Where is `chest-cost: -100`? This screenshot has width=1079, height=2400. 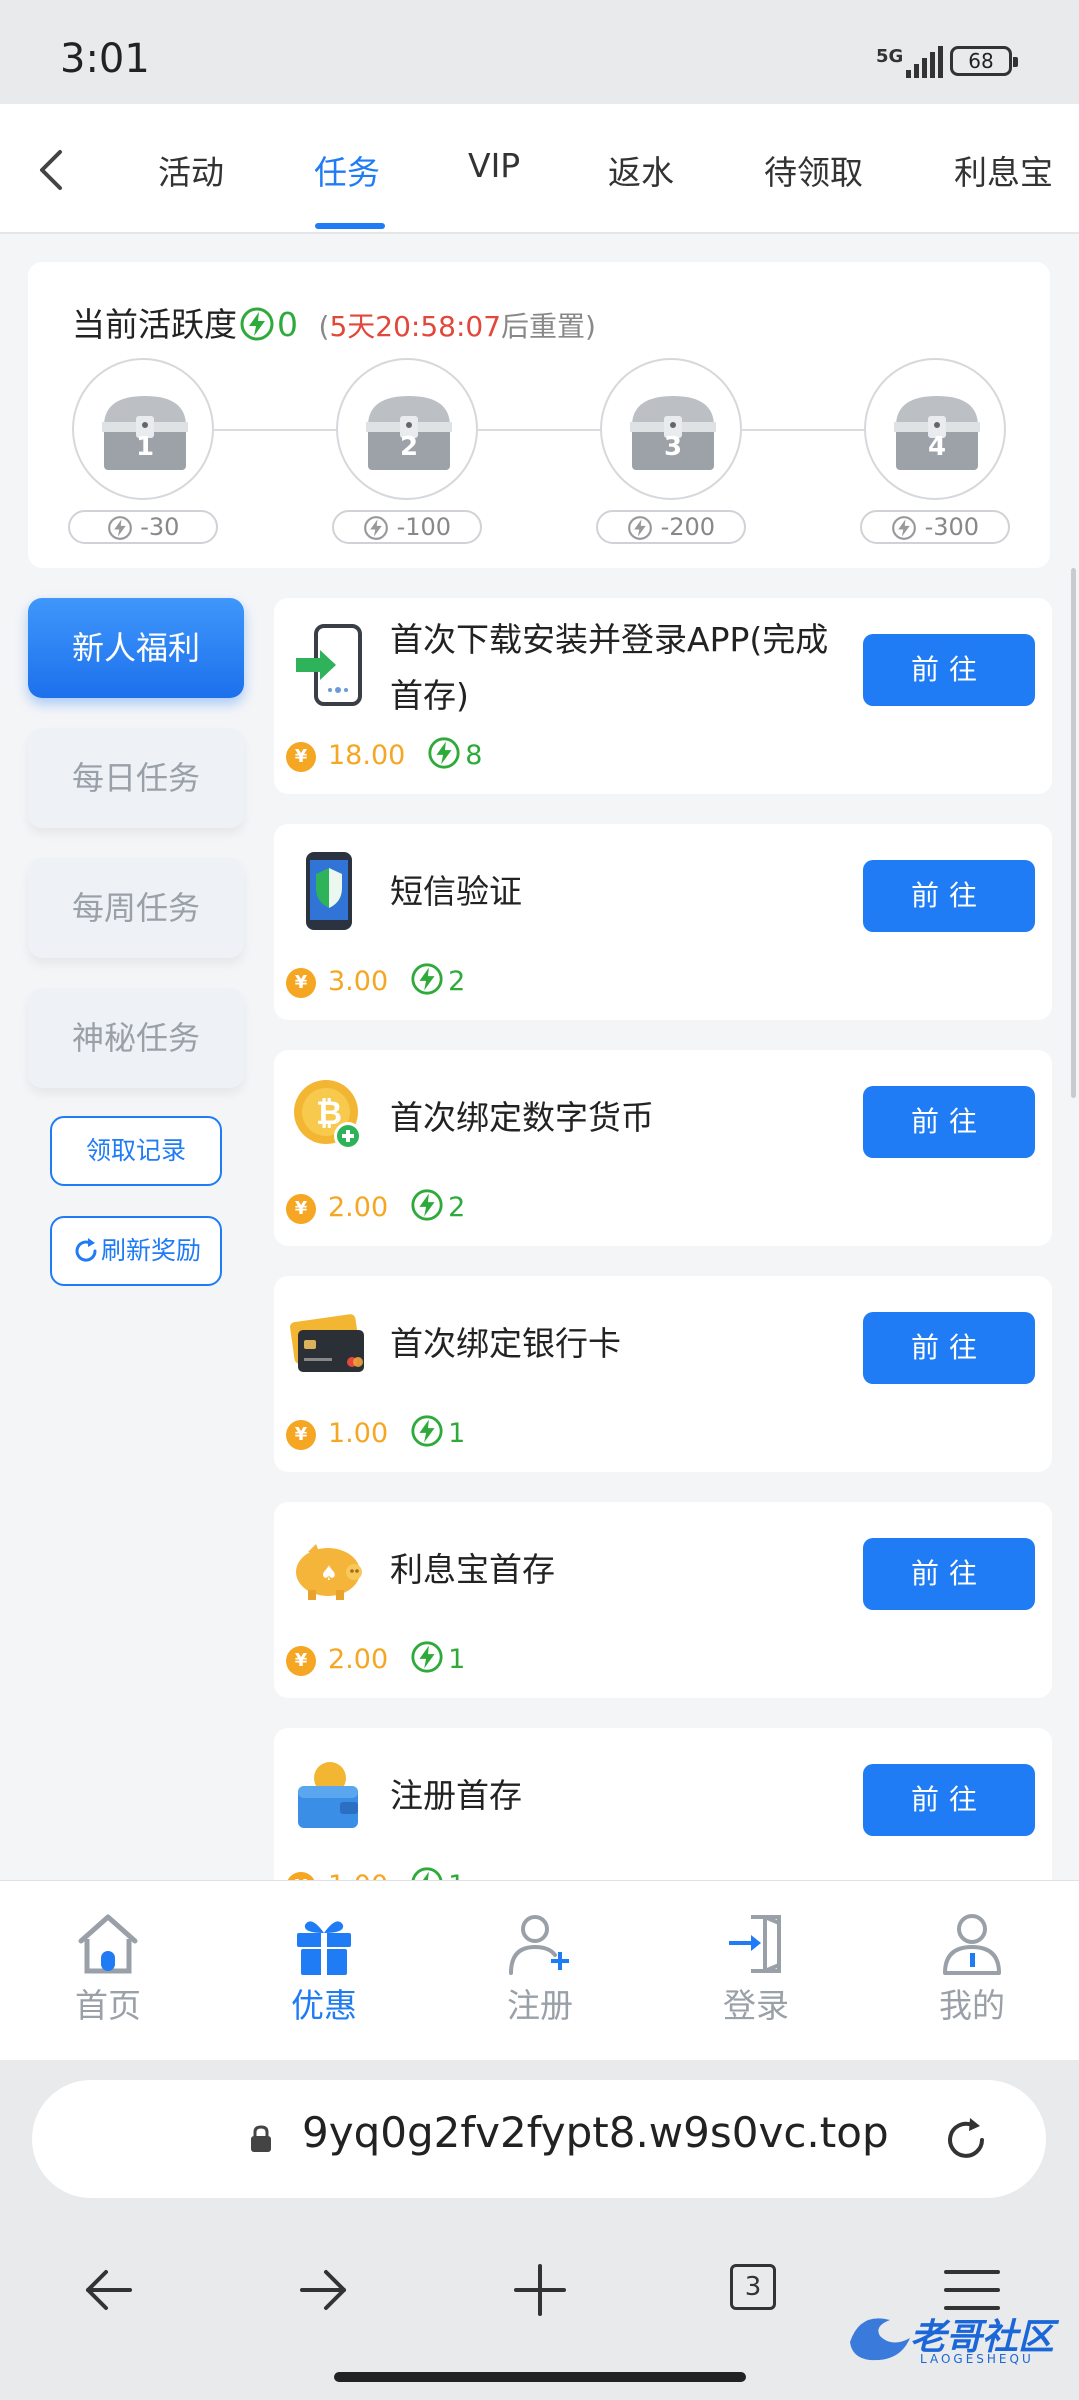
chest-cost: -100 is located at coordinates (424, 527).